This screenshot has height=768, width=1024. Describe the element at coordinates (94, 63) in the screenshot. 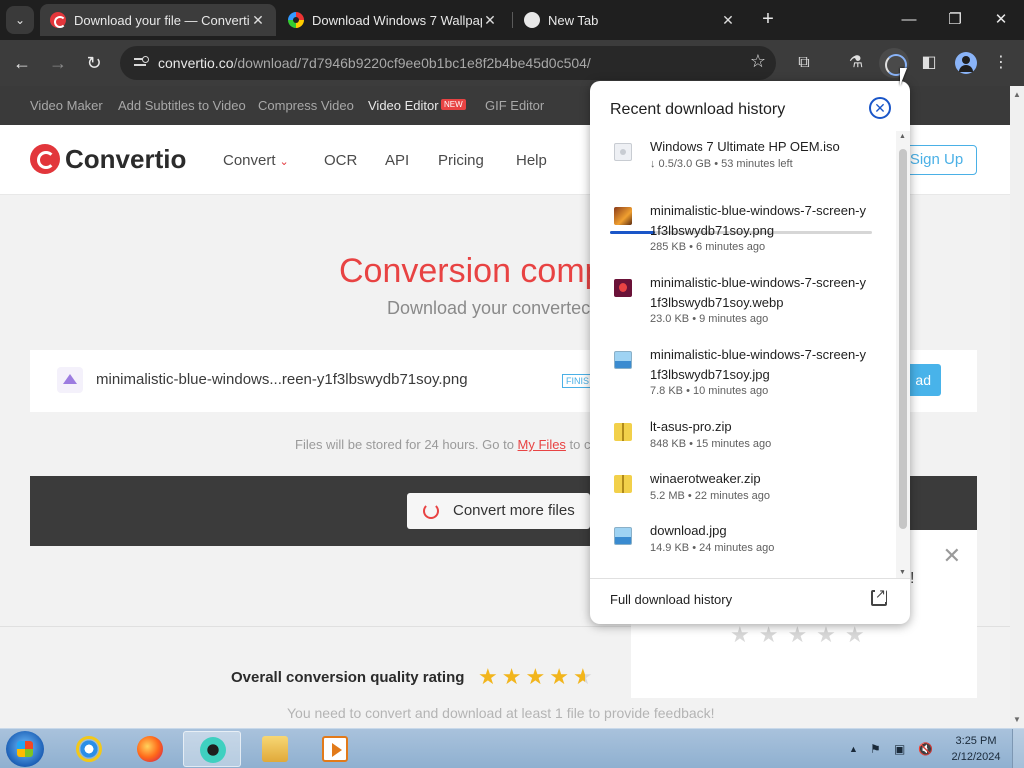

I see `reload-button: ↻` at that location.